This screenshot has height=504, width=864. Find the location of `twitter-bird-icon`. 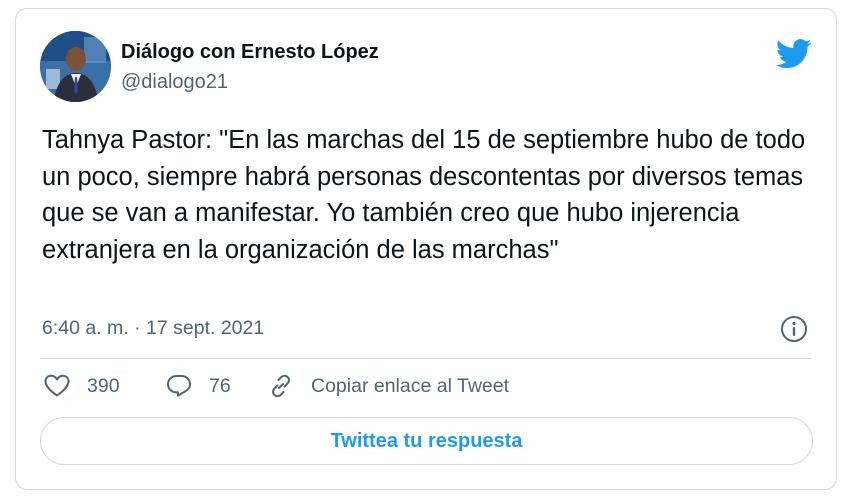

twitter-bird-icon is located at coordinates (794, 54).